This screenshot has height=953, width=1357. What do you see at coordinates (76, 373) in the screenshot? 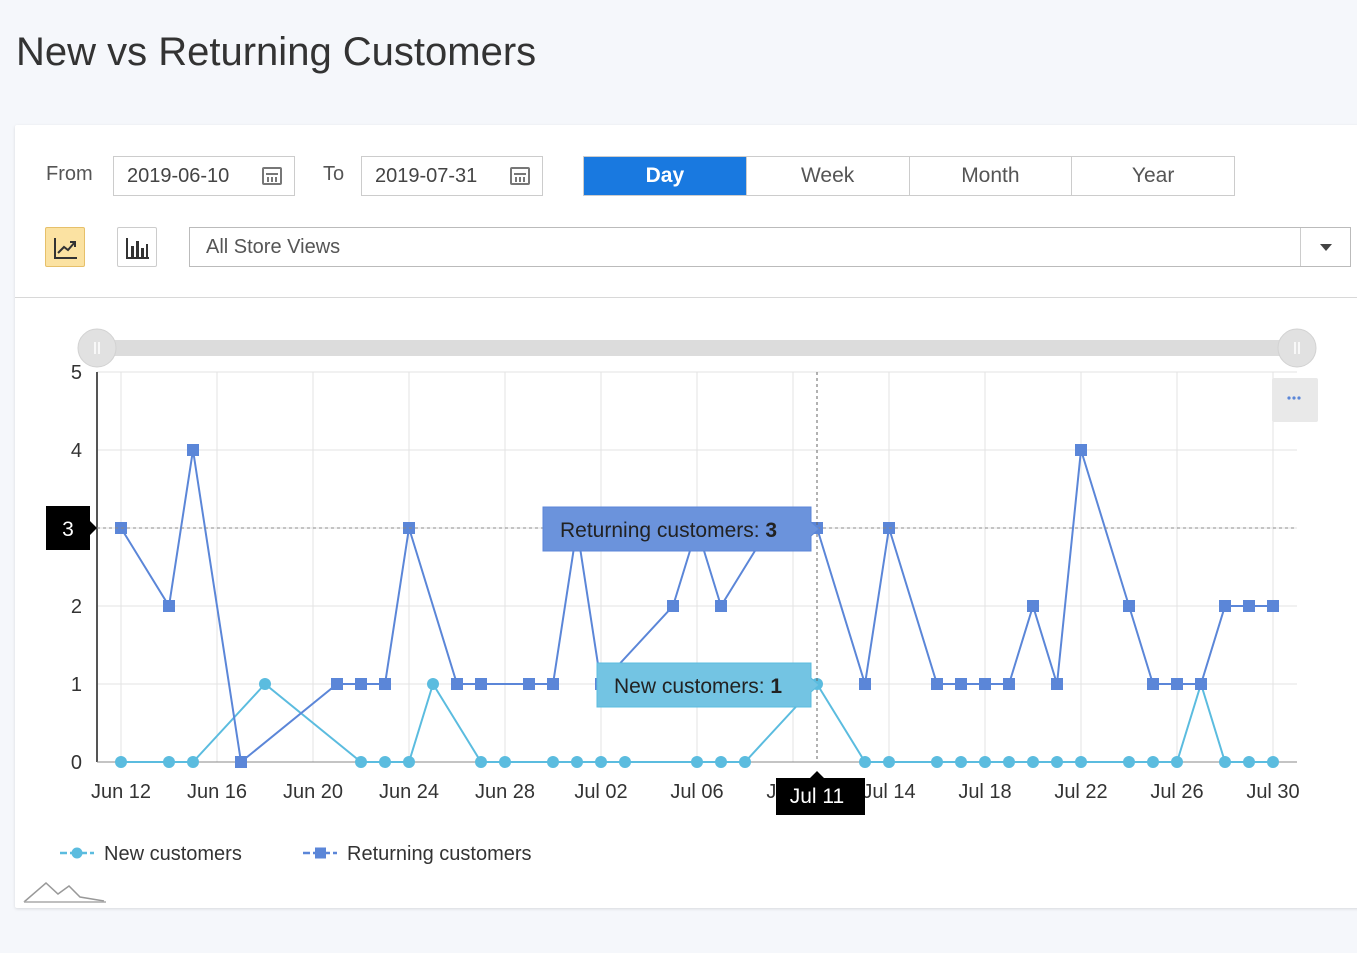
I see `y-tick-label: 5` at bounding box center [76, 373].